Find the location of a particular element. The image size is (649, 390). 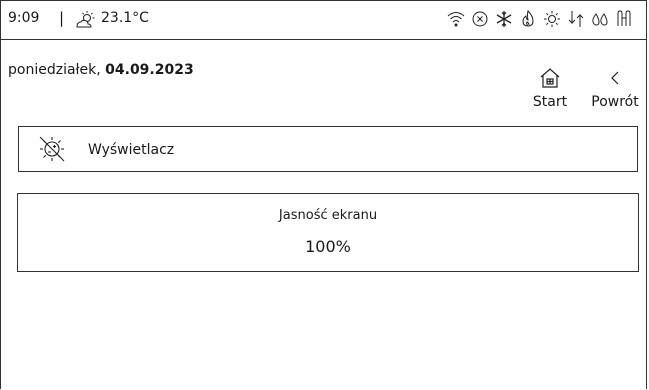

display-brightness-icon is located at coordinates (52, 149).